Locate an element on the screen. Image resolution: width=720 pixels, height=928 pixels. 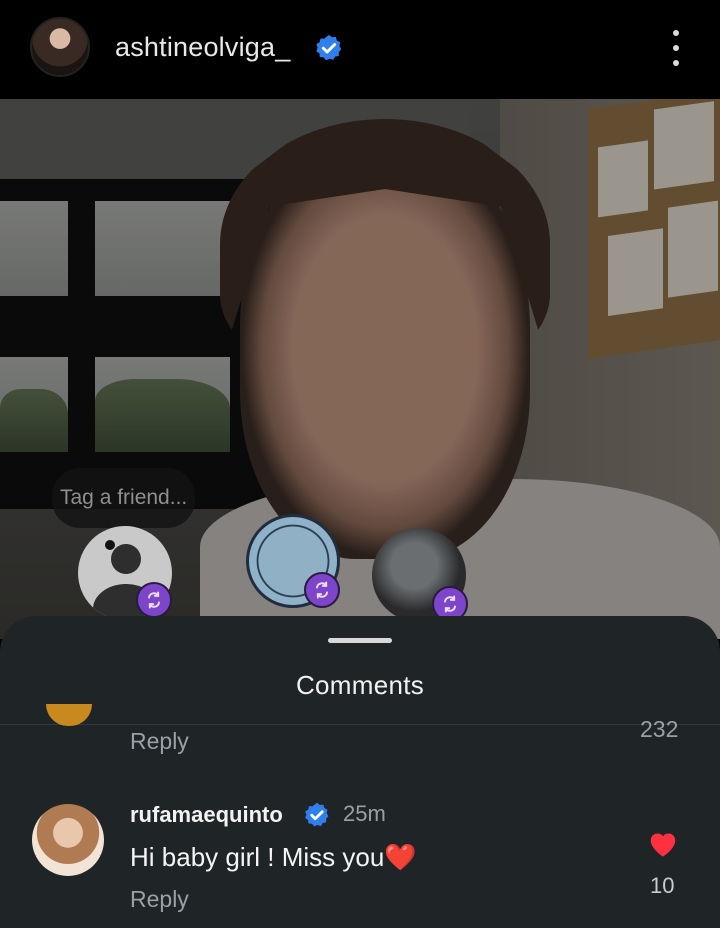
comment-username: rufamaequinto is located at coordinates (206, 815).